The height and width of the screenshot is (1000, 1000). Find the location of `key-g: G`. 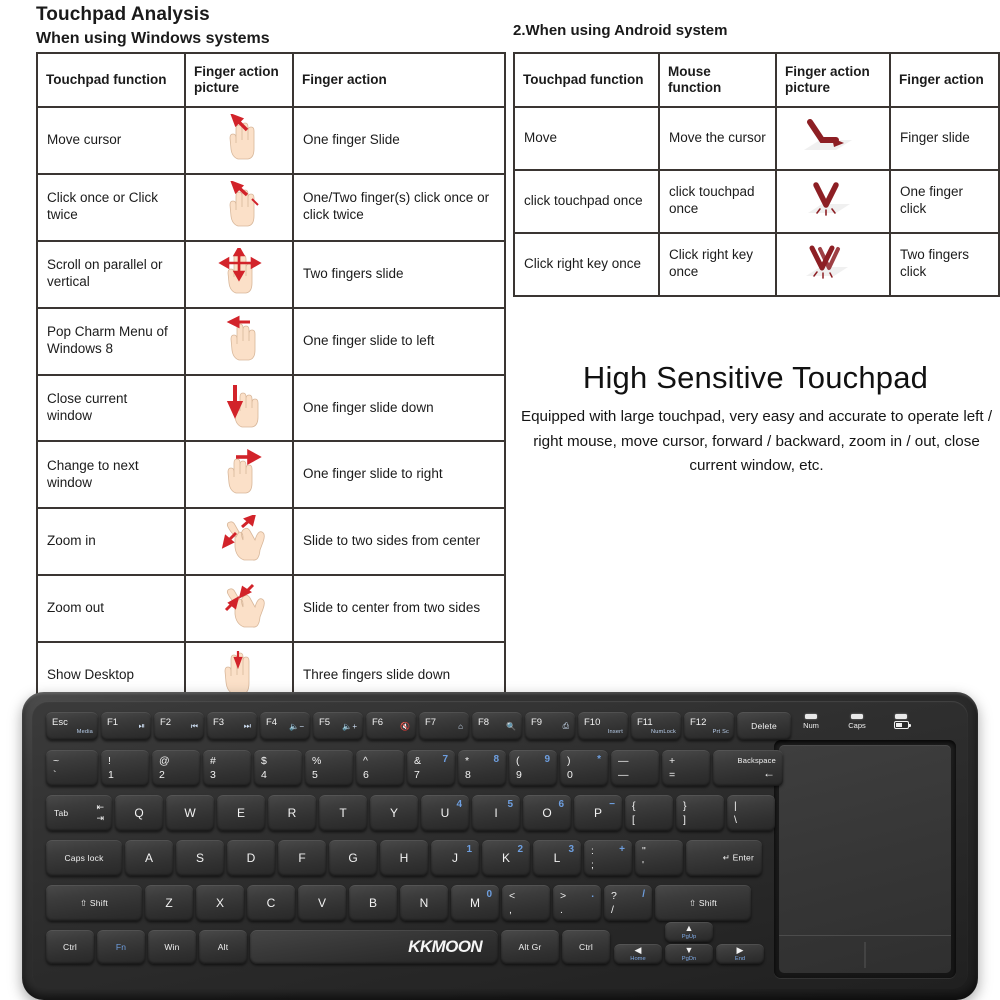

key-g: G is located at coordinates (353, 858).